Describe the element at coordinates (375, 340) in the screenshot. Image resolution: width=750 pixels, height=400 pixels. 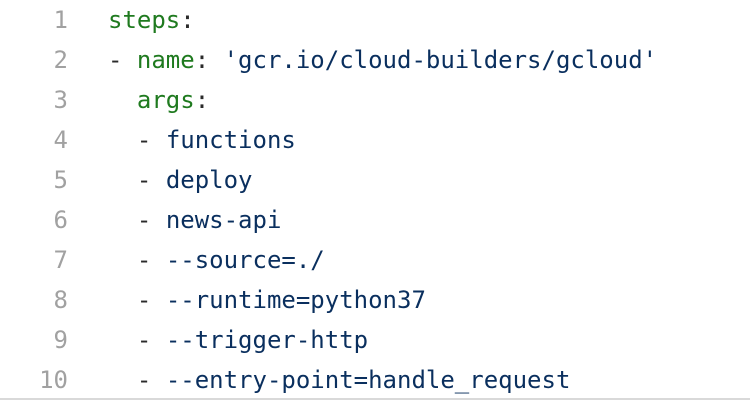
I see `code-line: 9 - --trigger-http` at that location.